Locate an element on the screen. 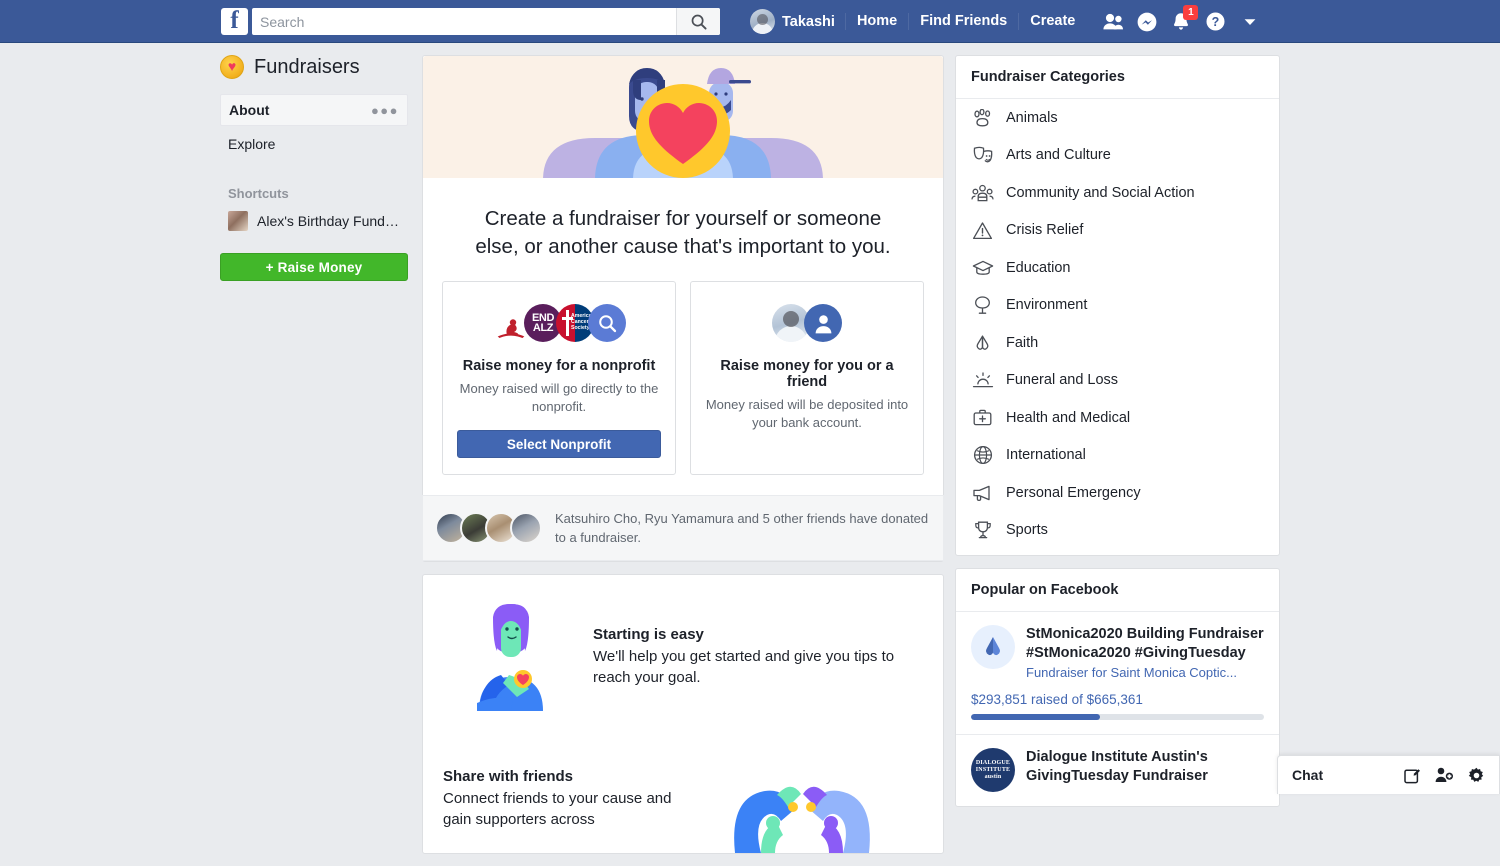 The height and width of the screenshot is (866, 1500). page-title: Fundraisers is located at coordinates (314, 67).